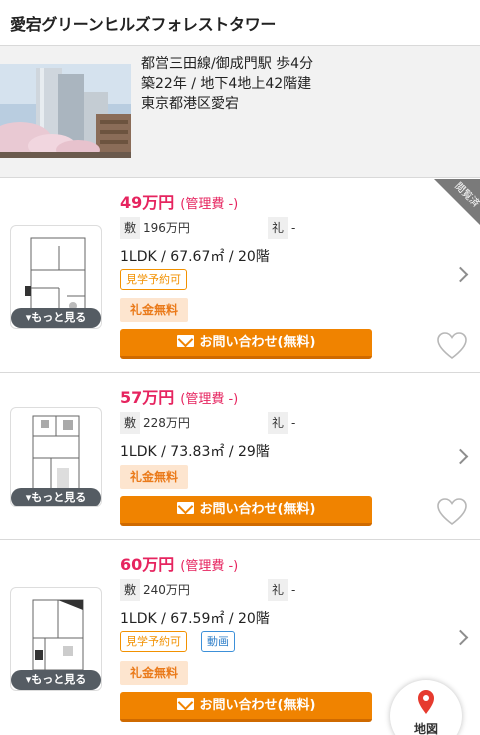  Describe the element at coordinates (166, 590) in the screenshot. I see `deposit-value: 240万円` at that location.